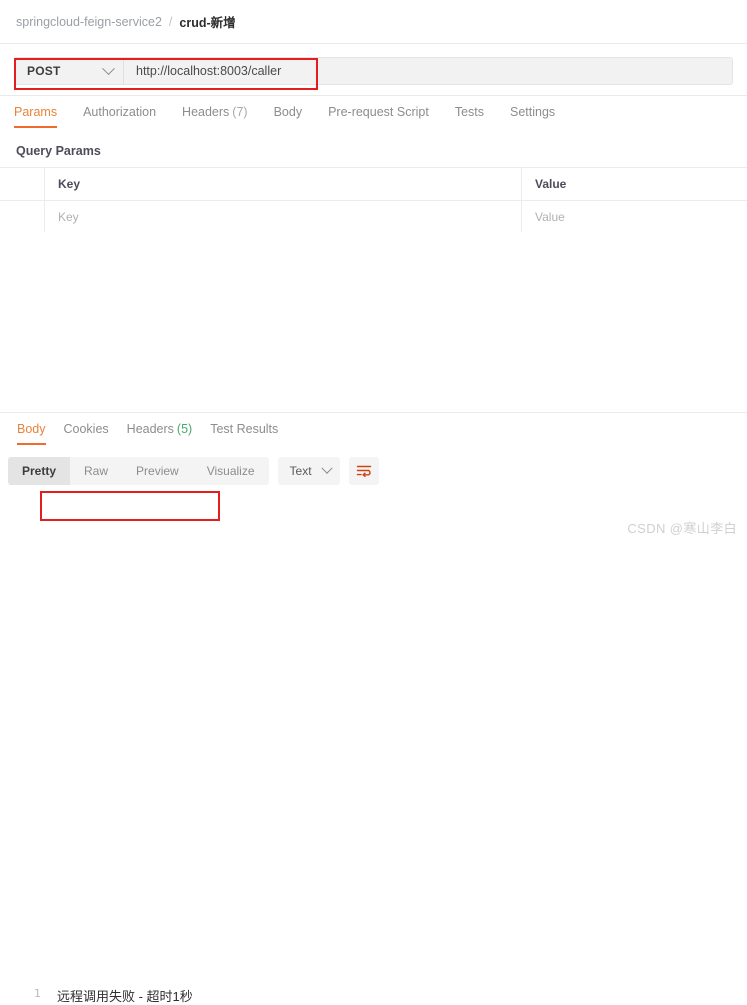 The height and width of the screenshot is (1005, 747). I want to click on tab-pre-request-script: Pre-request Script, so click(378, 111).